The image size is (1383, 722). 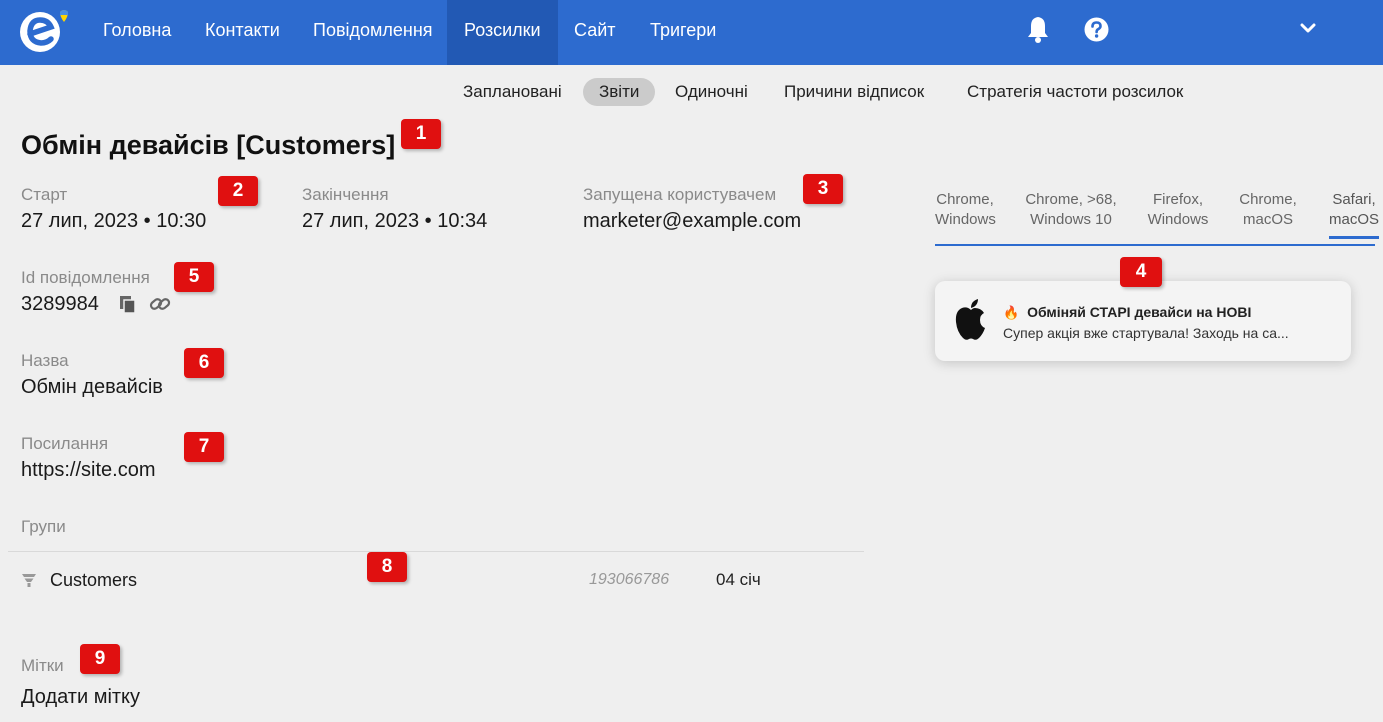 What do you see at coordinates (502, 32) in the screenshot?
I see `nav-mailings: Розсилки` at bounding box center [502, 32].